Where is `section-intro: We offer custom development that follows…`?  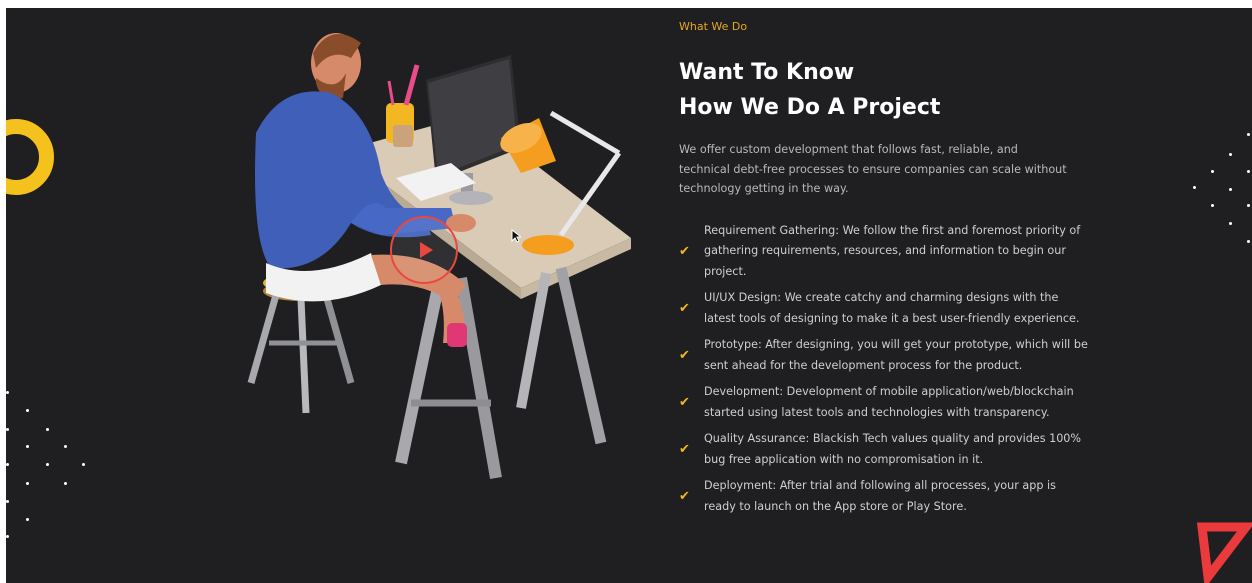
section-intro: We offer custom development that follows… is located at coordinates (873, 169).